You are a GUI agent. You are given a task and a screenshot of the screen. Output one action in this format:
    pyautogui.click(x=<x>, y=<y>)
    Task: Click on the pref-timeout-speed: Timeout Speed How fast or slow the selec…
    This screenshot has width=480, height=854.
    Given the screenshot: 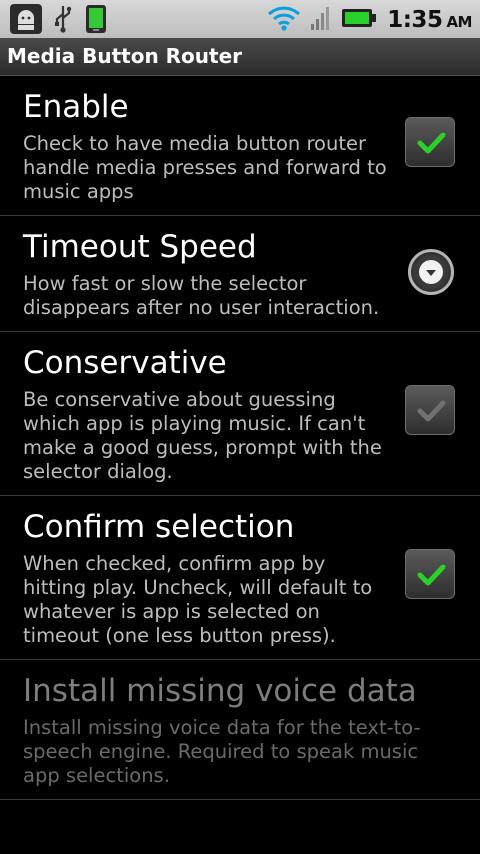 What is the action you would take?
    pyautogui.click(x=240, y=274)
    